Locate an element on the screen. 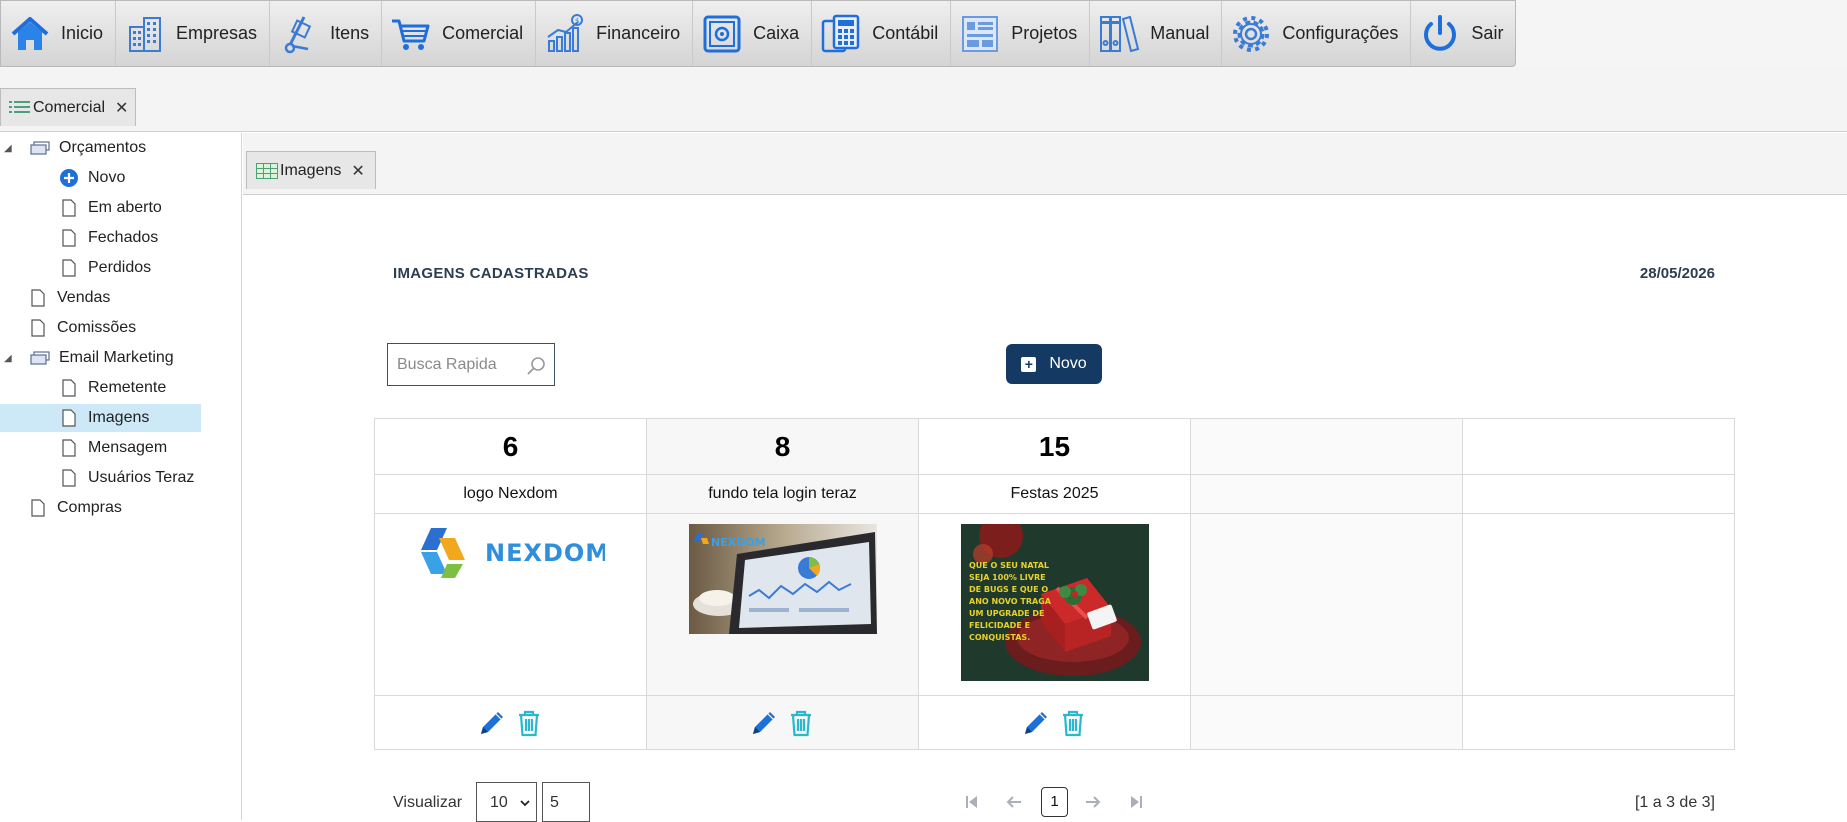  sidebar-item-fechados: Fechados is located at coordinates (100, 238).